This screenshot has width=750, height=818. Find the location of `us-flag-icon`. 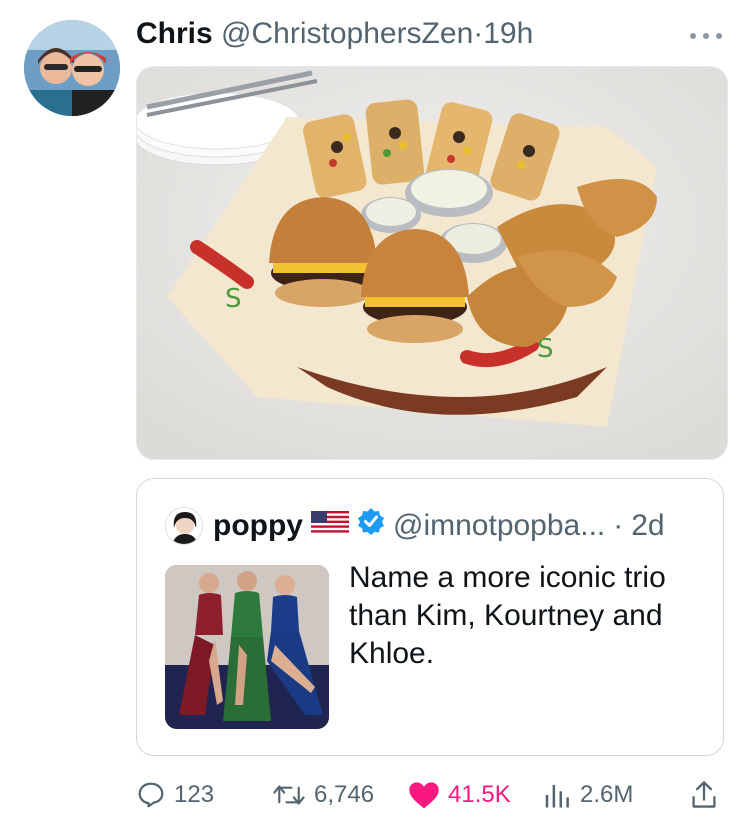

us-flag-icon is located at coordinates (330, 526).